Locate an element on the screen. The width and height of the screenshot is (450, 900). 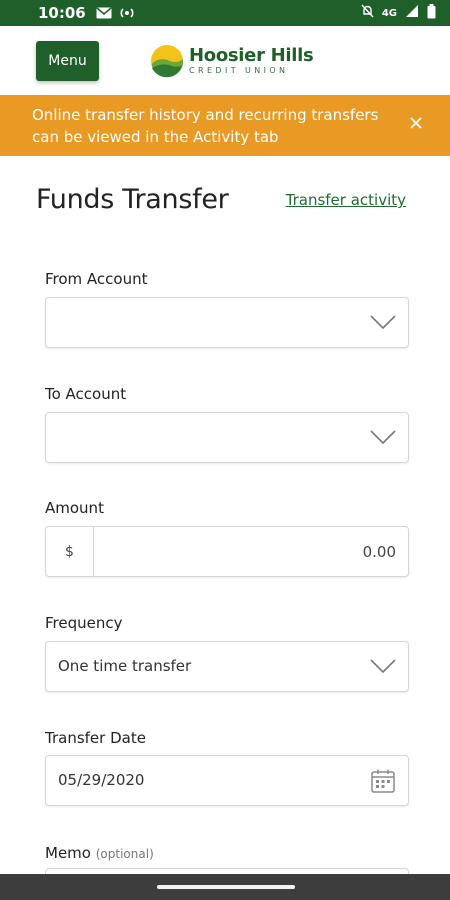
amount-input: $ 0.00 is located at coordinates (227, 551).